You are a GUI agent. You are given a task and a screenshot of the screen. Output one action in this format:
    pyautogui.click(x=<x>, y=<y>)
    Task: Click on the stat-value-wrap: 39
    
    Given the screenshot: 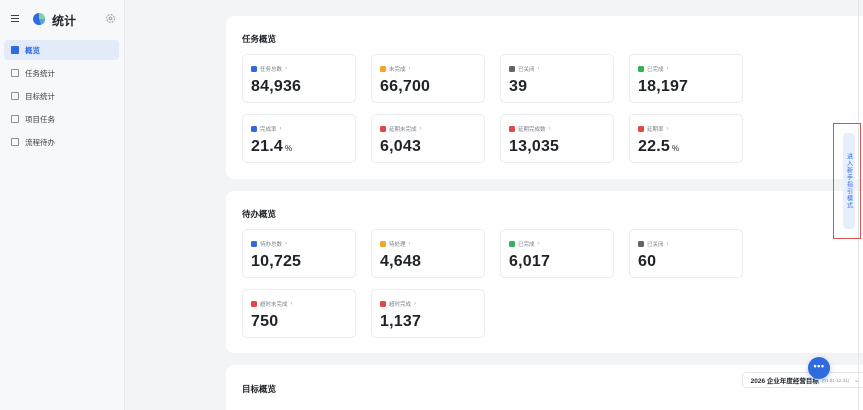 What is the action you would take?
    pyautogui.click(x=518, y=87)
    